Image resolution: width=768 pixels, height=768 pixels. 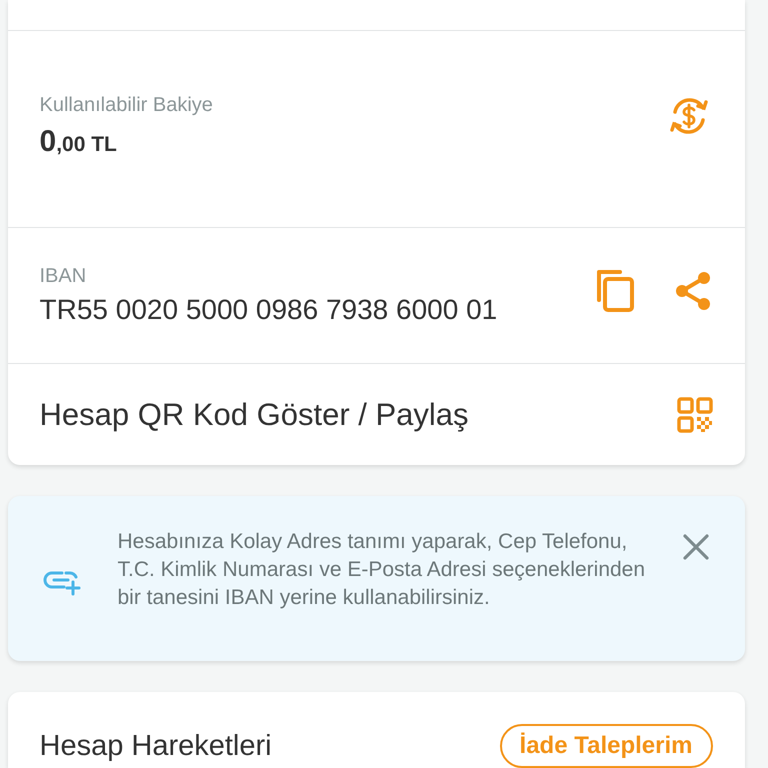 What do you see at coordinates (382, 570) in the screenshot?
I see `info-text: Hesabınıza Kolay Adres tanımı yaparak, Cep Telefonu, T.C. Kimlik Numarası ve E-Posta Adresi seçeneklerinden bir tanesini IBAN yerine kullanabilirsiniz.` at bounding box center [382, 570].